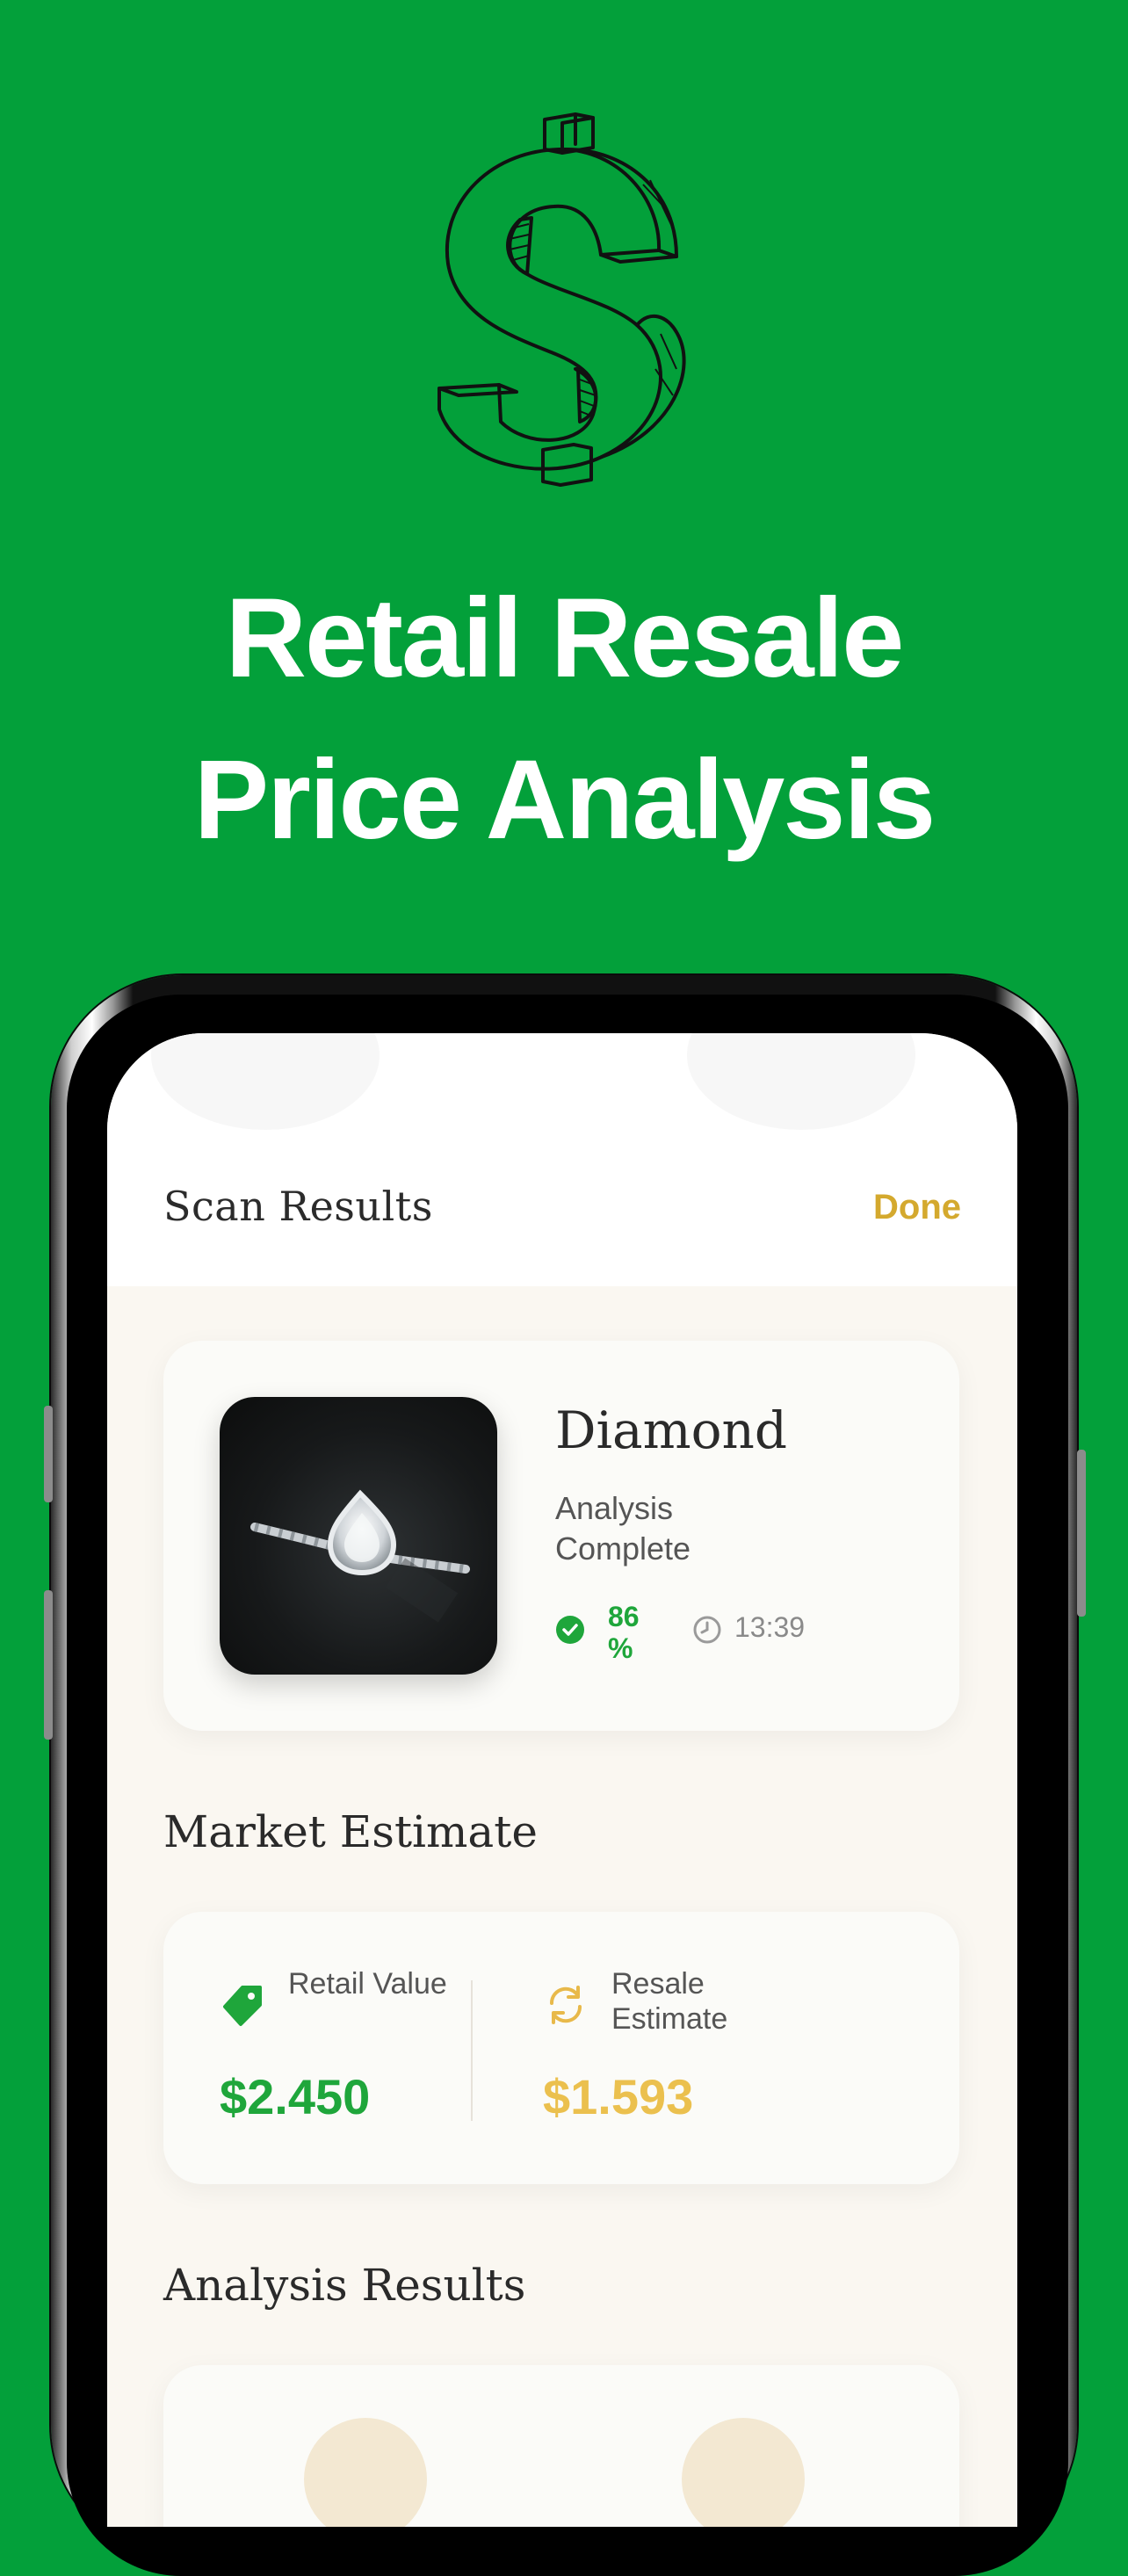  Describe the element at coordinates (671, 1430) in the screenshot. I see `item-name: Diamond` at that location.